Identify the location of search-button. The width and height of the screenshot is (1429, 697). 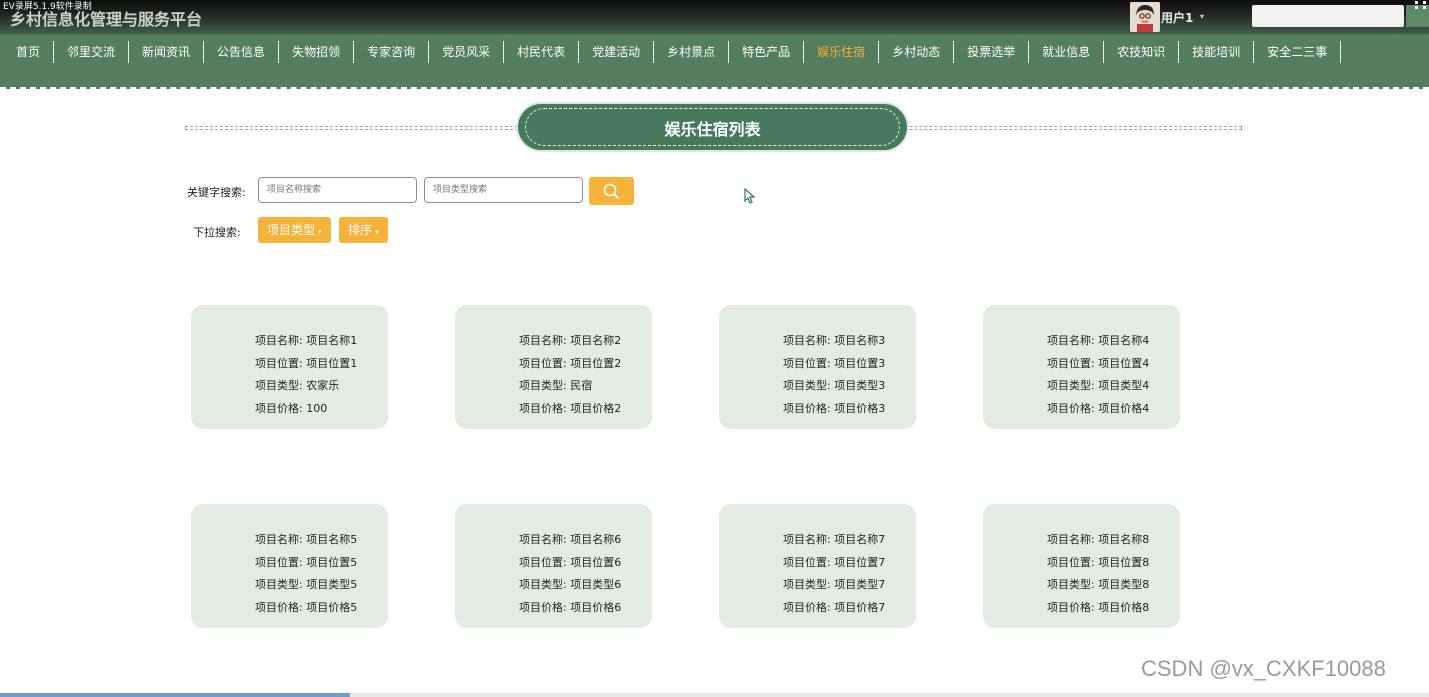
(611, 191).